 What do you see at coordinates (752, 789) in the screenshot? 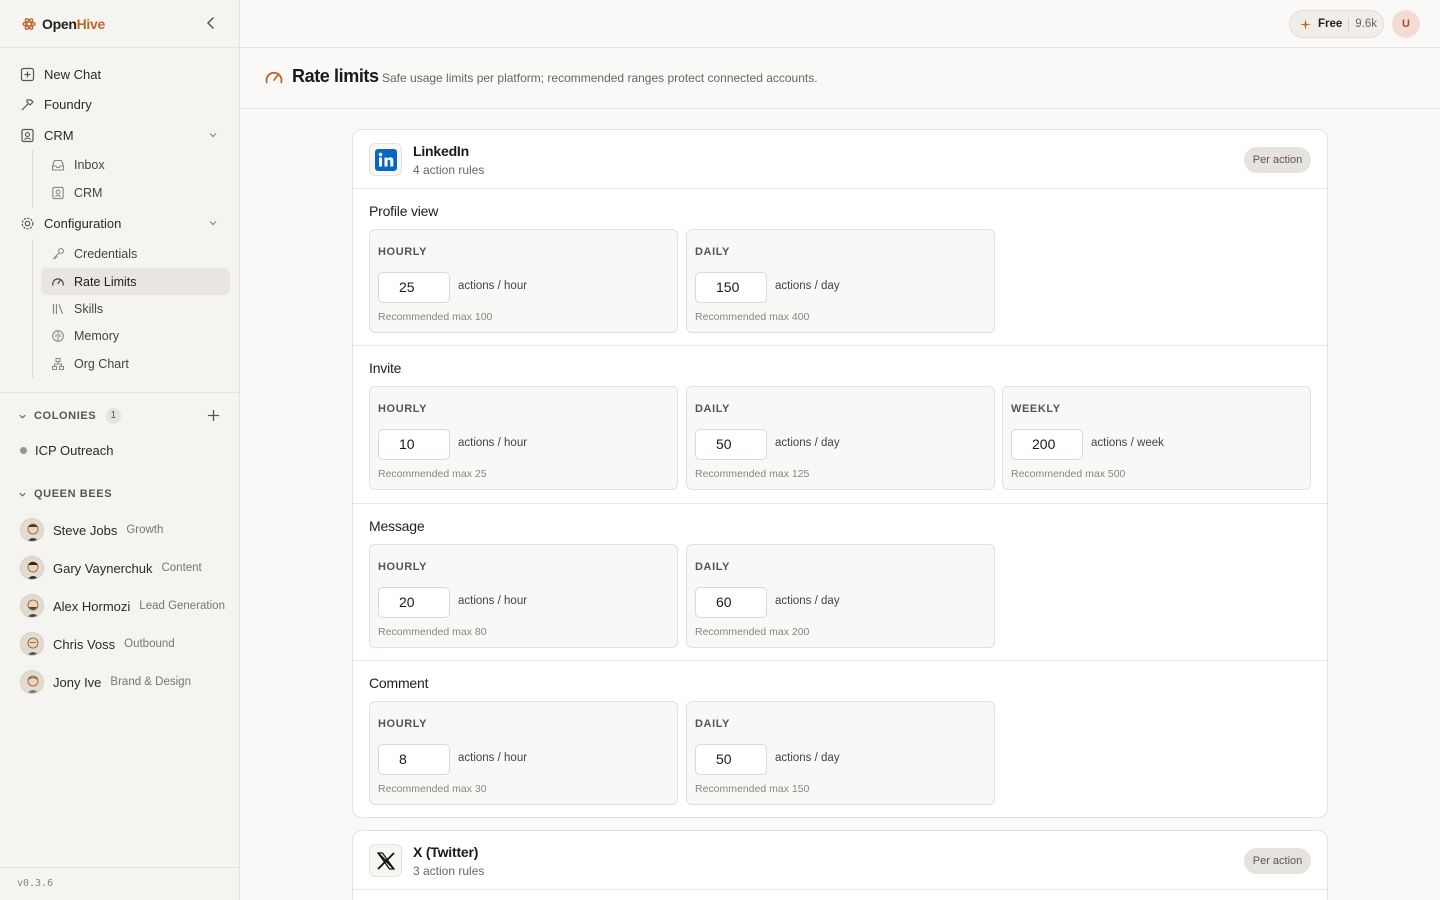
I see `limit-recommendation: Recommended max 150` at bounding box center [752, 789].